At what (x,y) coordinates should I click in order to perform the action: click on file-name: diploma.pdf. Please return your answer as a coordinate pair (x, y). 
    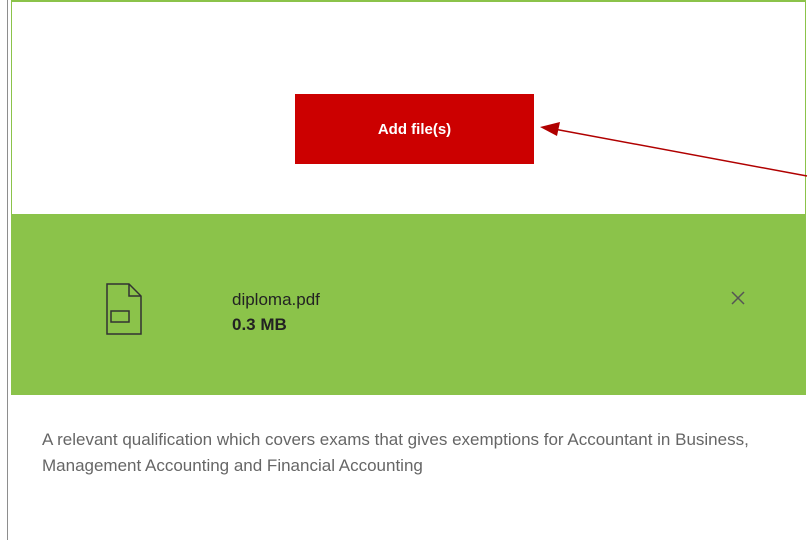
    Looking at the image, I should click on (276, 299).